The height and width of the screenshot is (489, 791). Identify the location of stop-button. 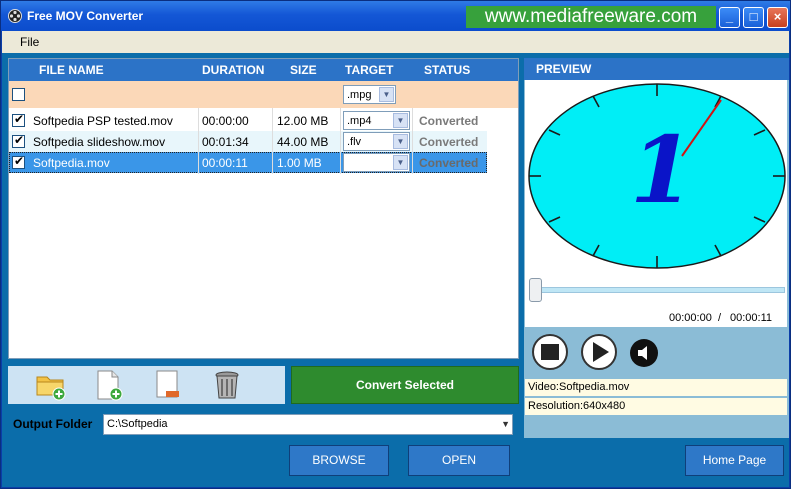
(550, 352).